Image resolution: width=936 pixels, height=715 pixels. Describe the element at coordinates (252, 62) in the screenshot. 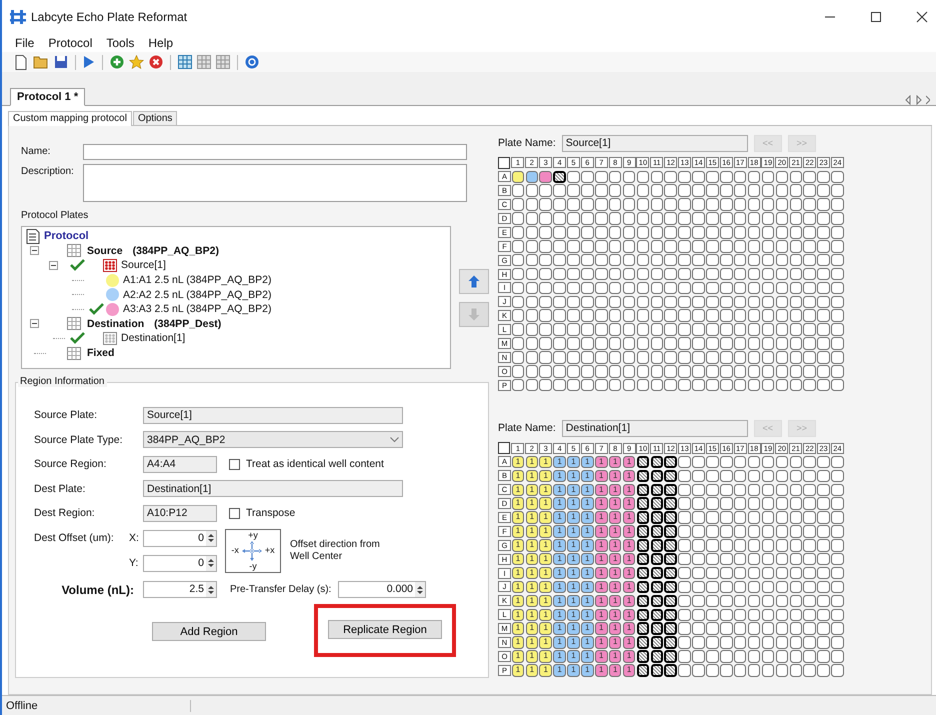

I see `help-icon` at that location.